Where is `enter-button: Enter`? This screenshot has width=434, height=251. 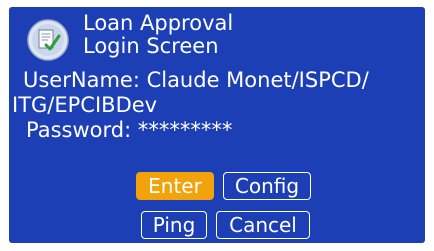
enter-button: Enter is located at coordinates (175, 186).